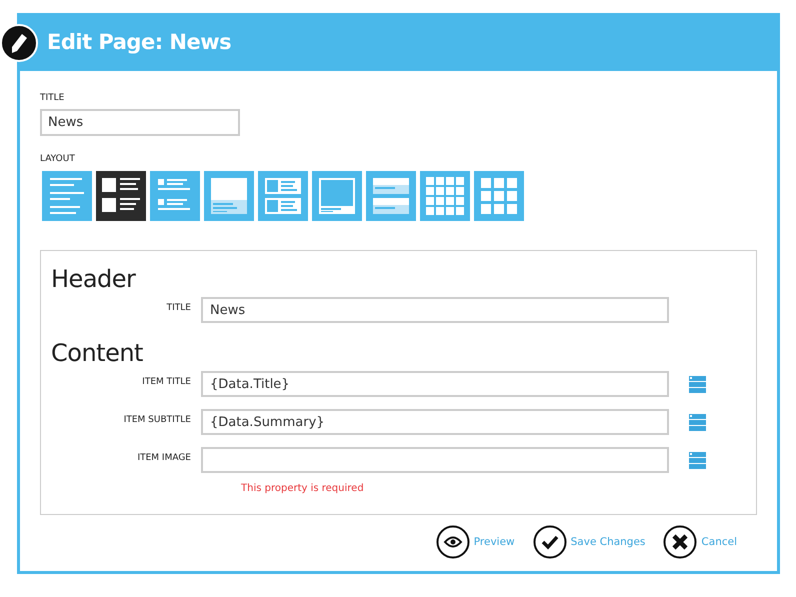  I want to click on input-field, so click(435, 460).